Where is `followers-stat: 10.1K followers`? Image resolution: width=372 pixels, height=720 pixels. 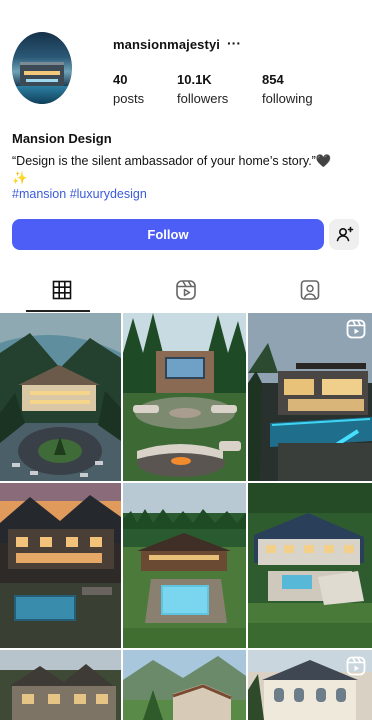 followers-stat: 10.1K followers is located at coordinates (202, 89).